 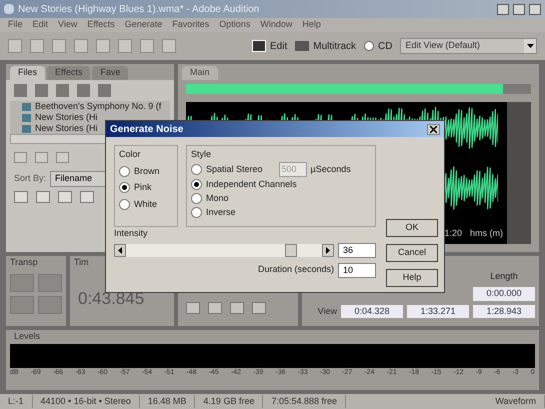 What do you see at coordinates (519, 9) in the screenshot?
I see `maximize-button` at bounding box center [519, 9].